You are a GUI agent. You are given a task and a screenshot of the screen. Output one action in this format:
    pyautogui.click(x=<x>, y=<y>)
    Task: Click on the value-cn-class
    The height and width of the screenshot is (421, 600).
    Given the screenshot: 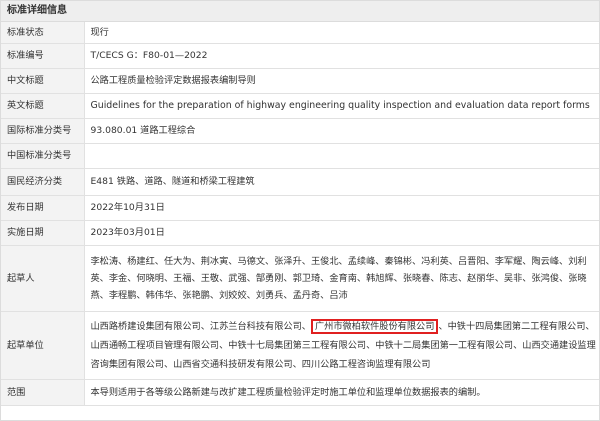 What is the action you would take?
    pyautogui.click(x=341, y=156)
    